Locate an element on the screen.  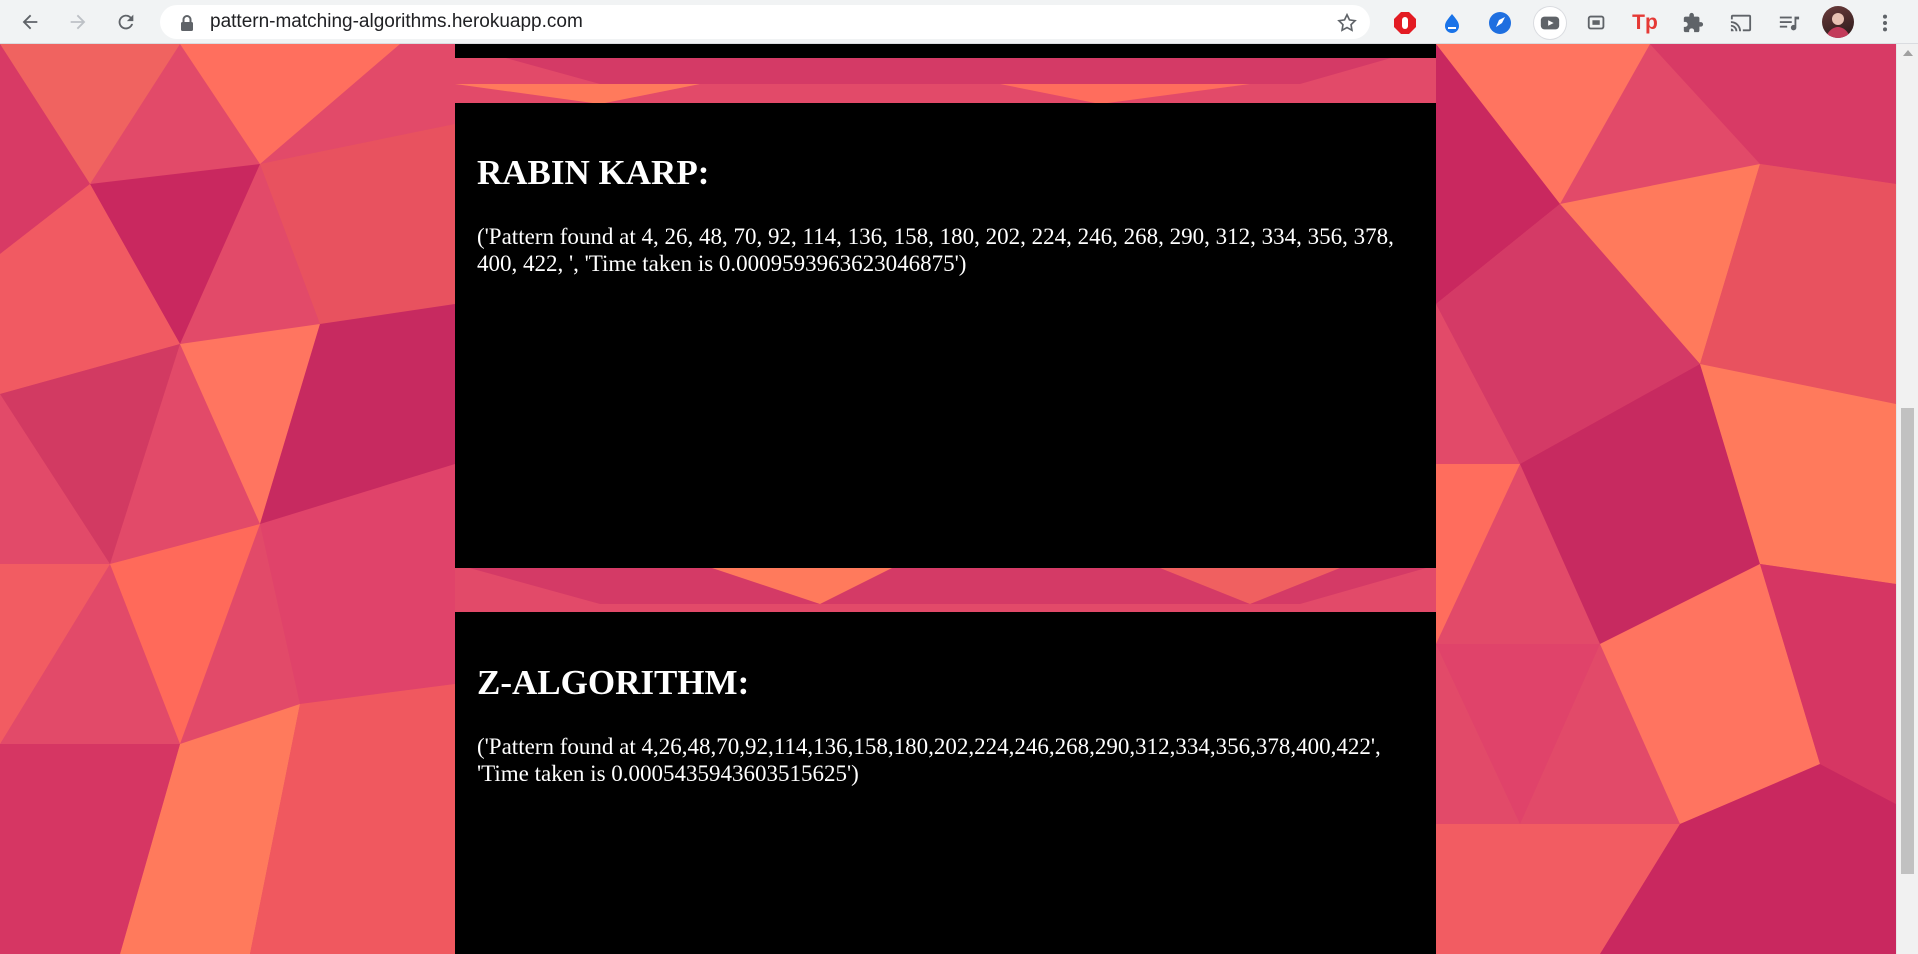
lock-icon is located at coordinates (187, 23).